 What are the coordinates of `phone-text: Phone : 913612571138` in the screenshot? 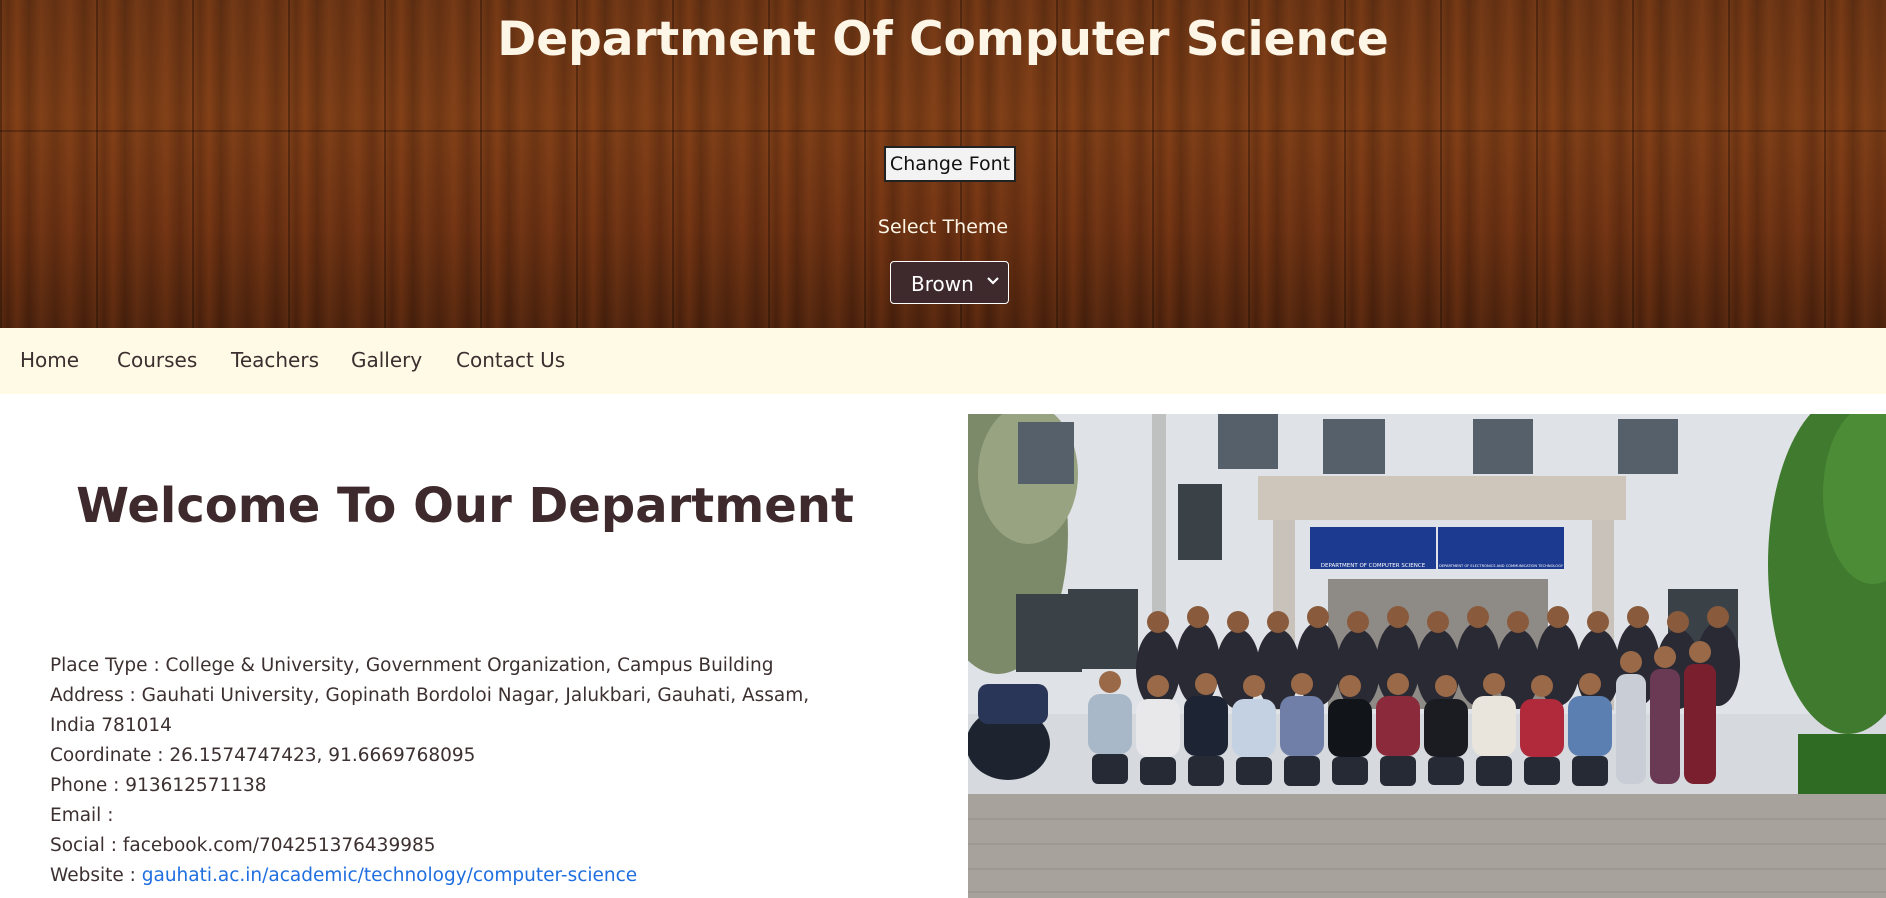 It's located at (158, 785).